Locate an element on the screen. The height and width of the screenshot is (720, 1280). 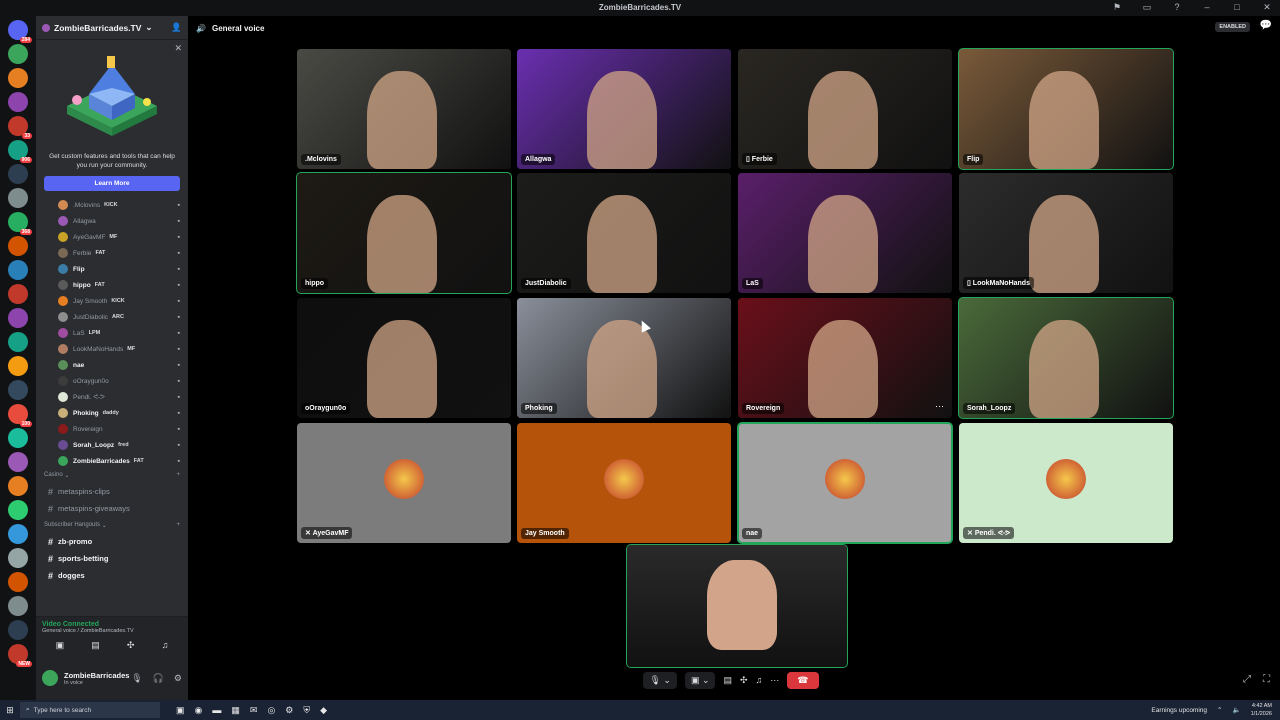
self-video-tile is located at coordinates (737, 606).